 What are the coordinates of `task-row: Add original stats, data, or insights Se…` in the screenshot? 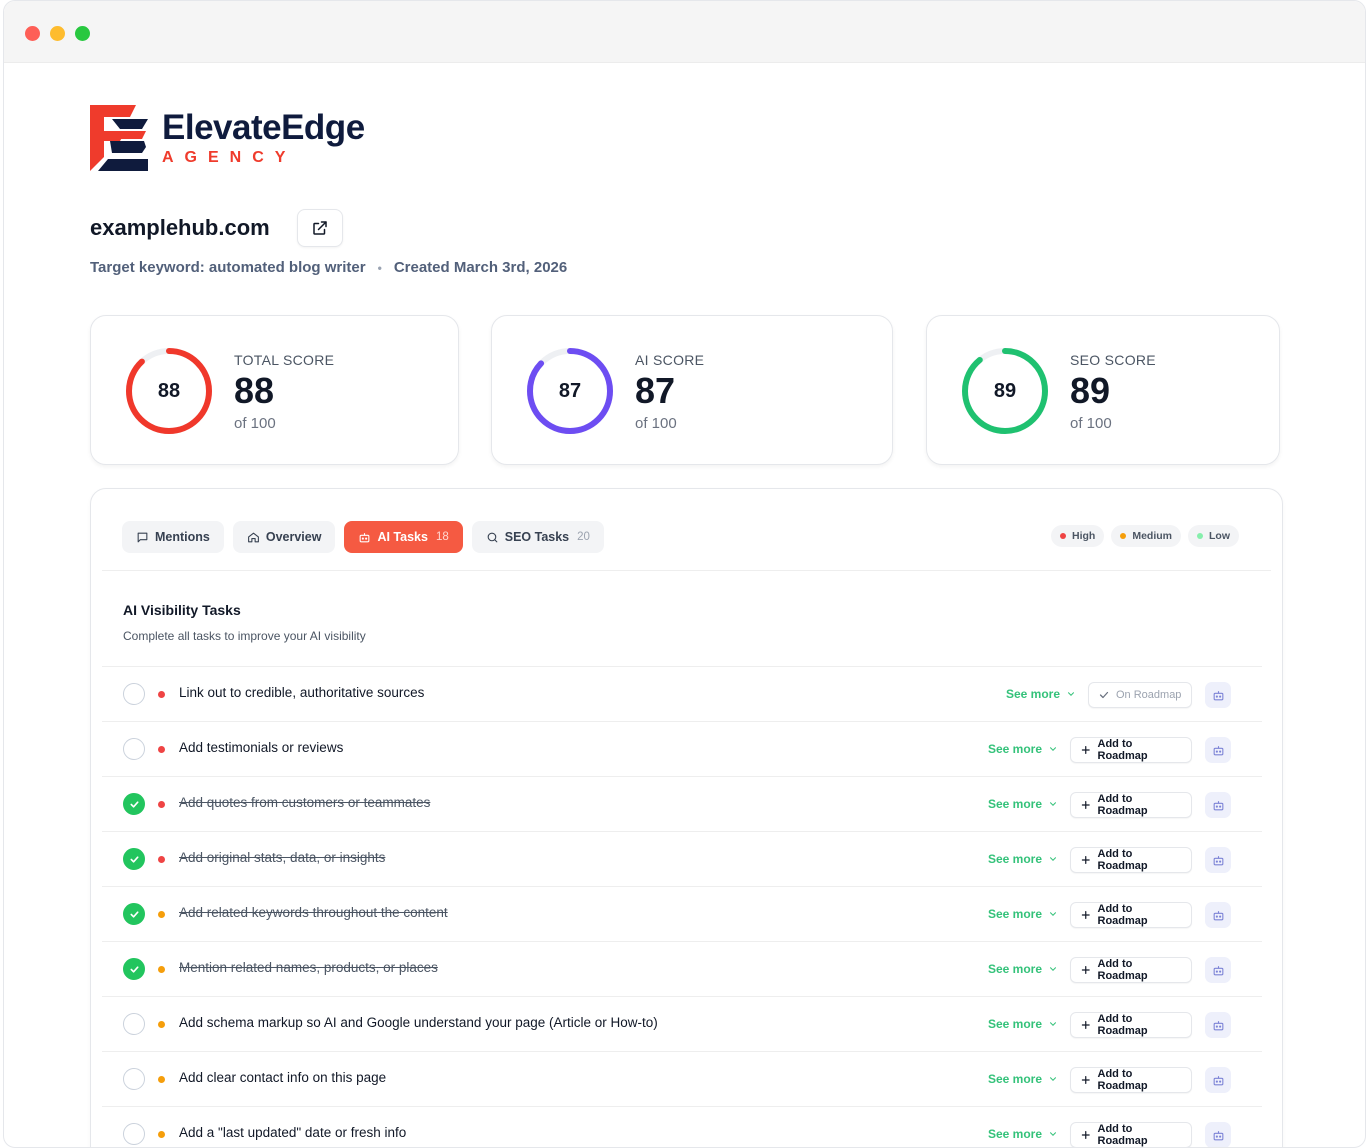 It's located at (682, 858).